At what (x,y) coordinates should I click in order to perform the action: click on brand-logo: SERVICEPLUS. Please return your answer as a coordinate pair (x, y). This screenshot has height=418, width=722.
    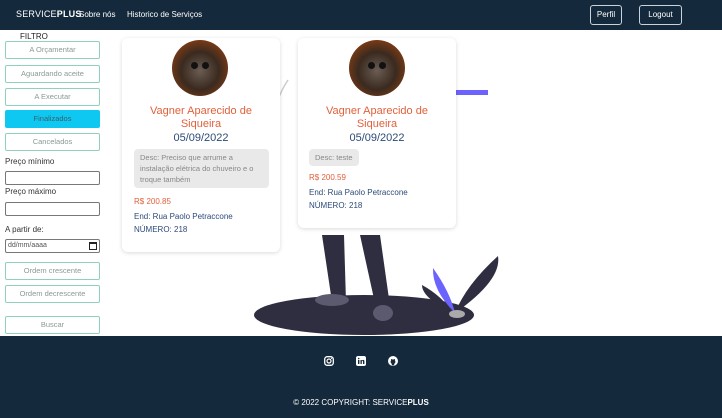
    Looking at the image, I should click on (49, 14).